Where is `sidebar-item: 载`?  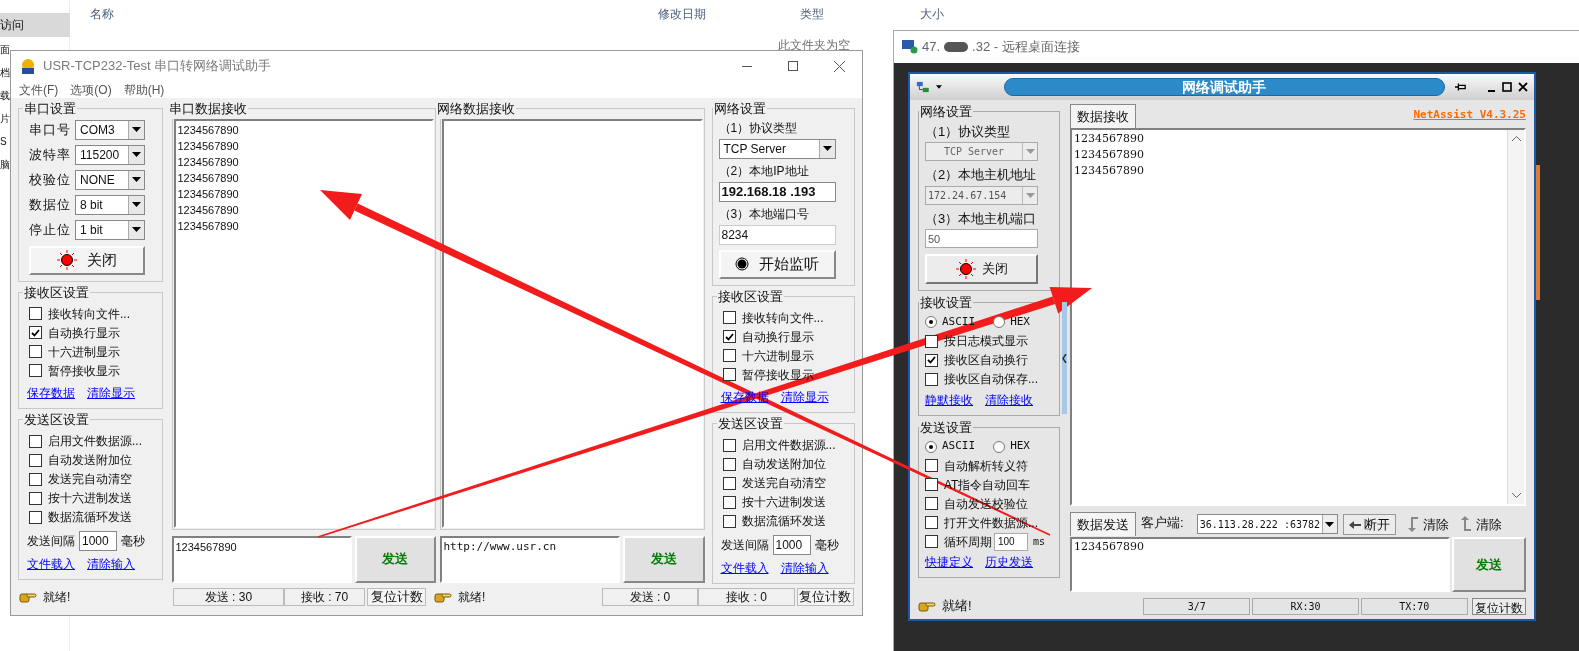
sidebar-item: 载 is located at coordinates (5, 96).